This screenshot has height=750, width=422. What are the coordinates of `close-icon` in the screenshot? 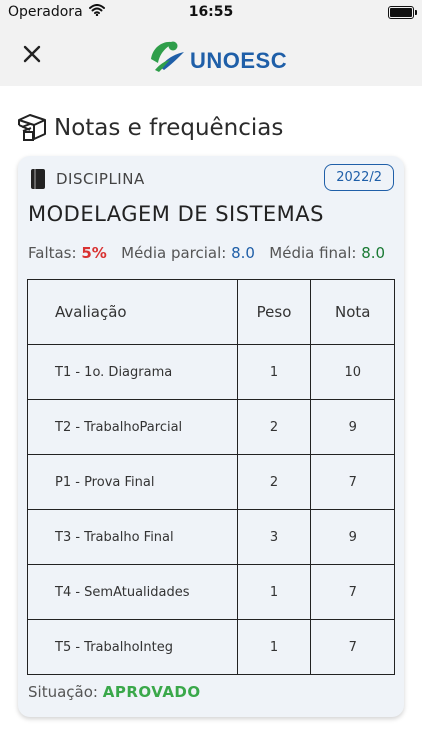 It's located at (32, 54).